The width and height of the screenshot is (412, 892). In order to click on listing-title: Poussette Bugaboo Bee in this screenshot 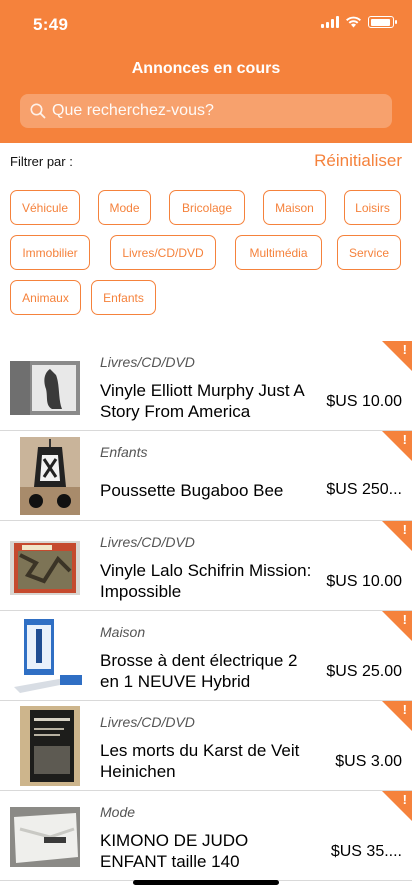, I will do `click(192, 490)`.